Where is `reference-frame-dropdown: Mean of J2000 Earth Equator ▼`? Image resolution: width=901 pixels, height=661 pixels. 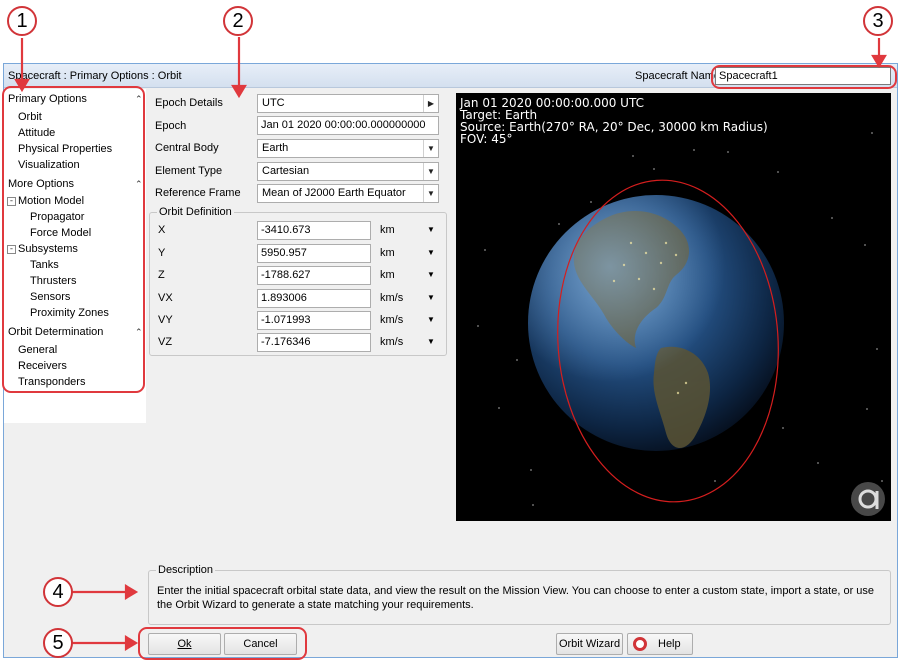
reference-frame-dropdown: Mean of J2000 Earth Equator ▼ is located at coordinates (348, 193).